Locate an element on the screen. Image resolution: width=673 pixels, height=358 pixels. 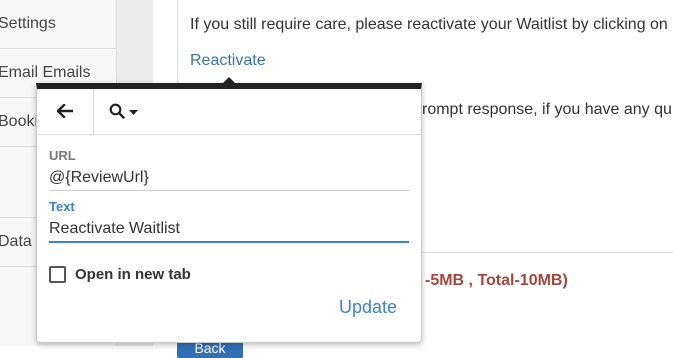
open-new-tab-checkbox is located at coordinates (57, 274).